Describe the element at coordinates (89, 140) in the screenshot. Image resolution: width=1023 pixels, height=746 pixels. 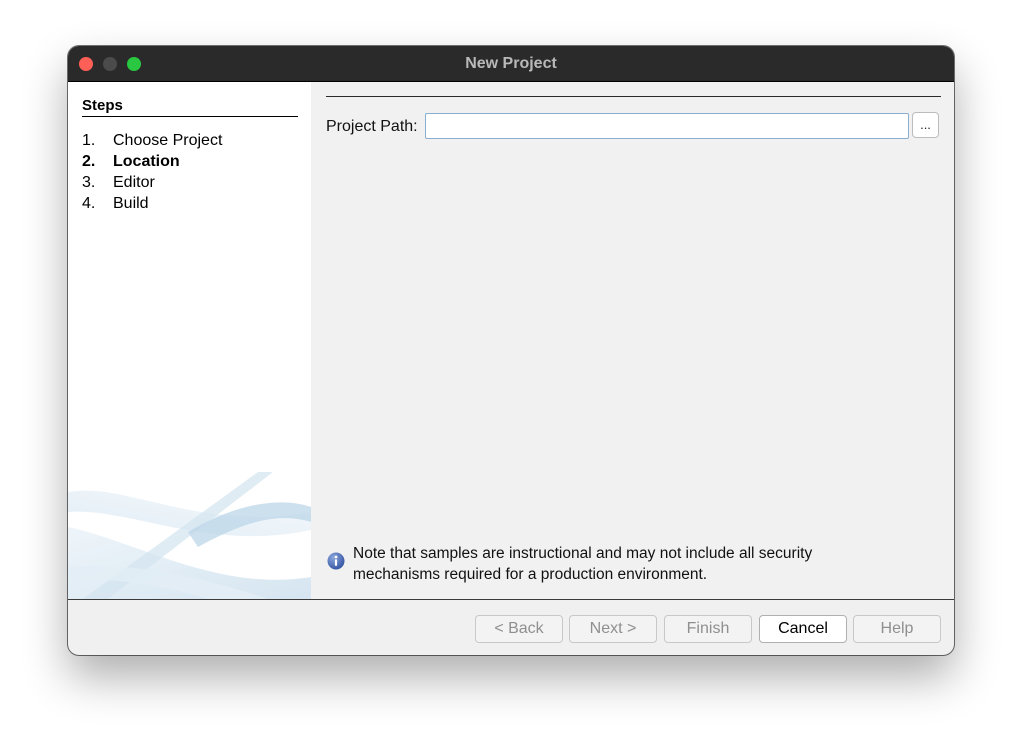
I see `step-number: 1.` at that location.